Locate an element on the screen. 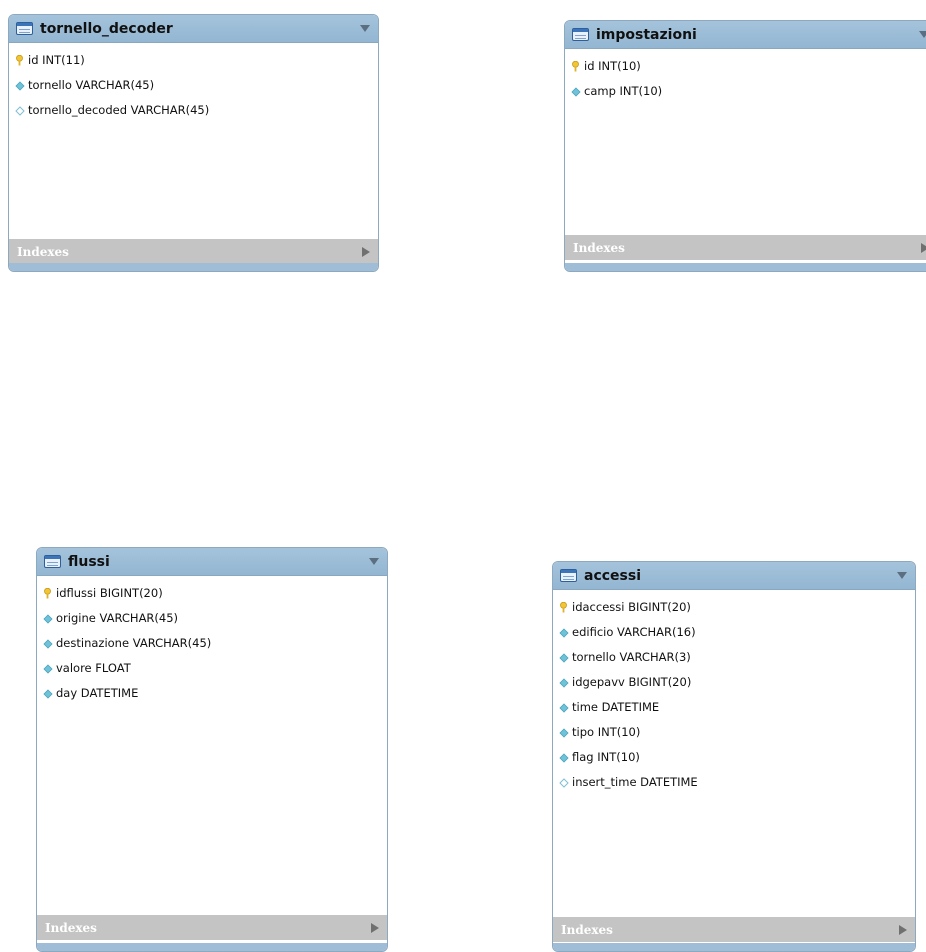  column-definition: flag INT(10) is located at coordinates (606, 756).